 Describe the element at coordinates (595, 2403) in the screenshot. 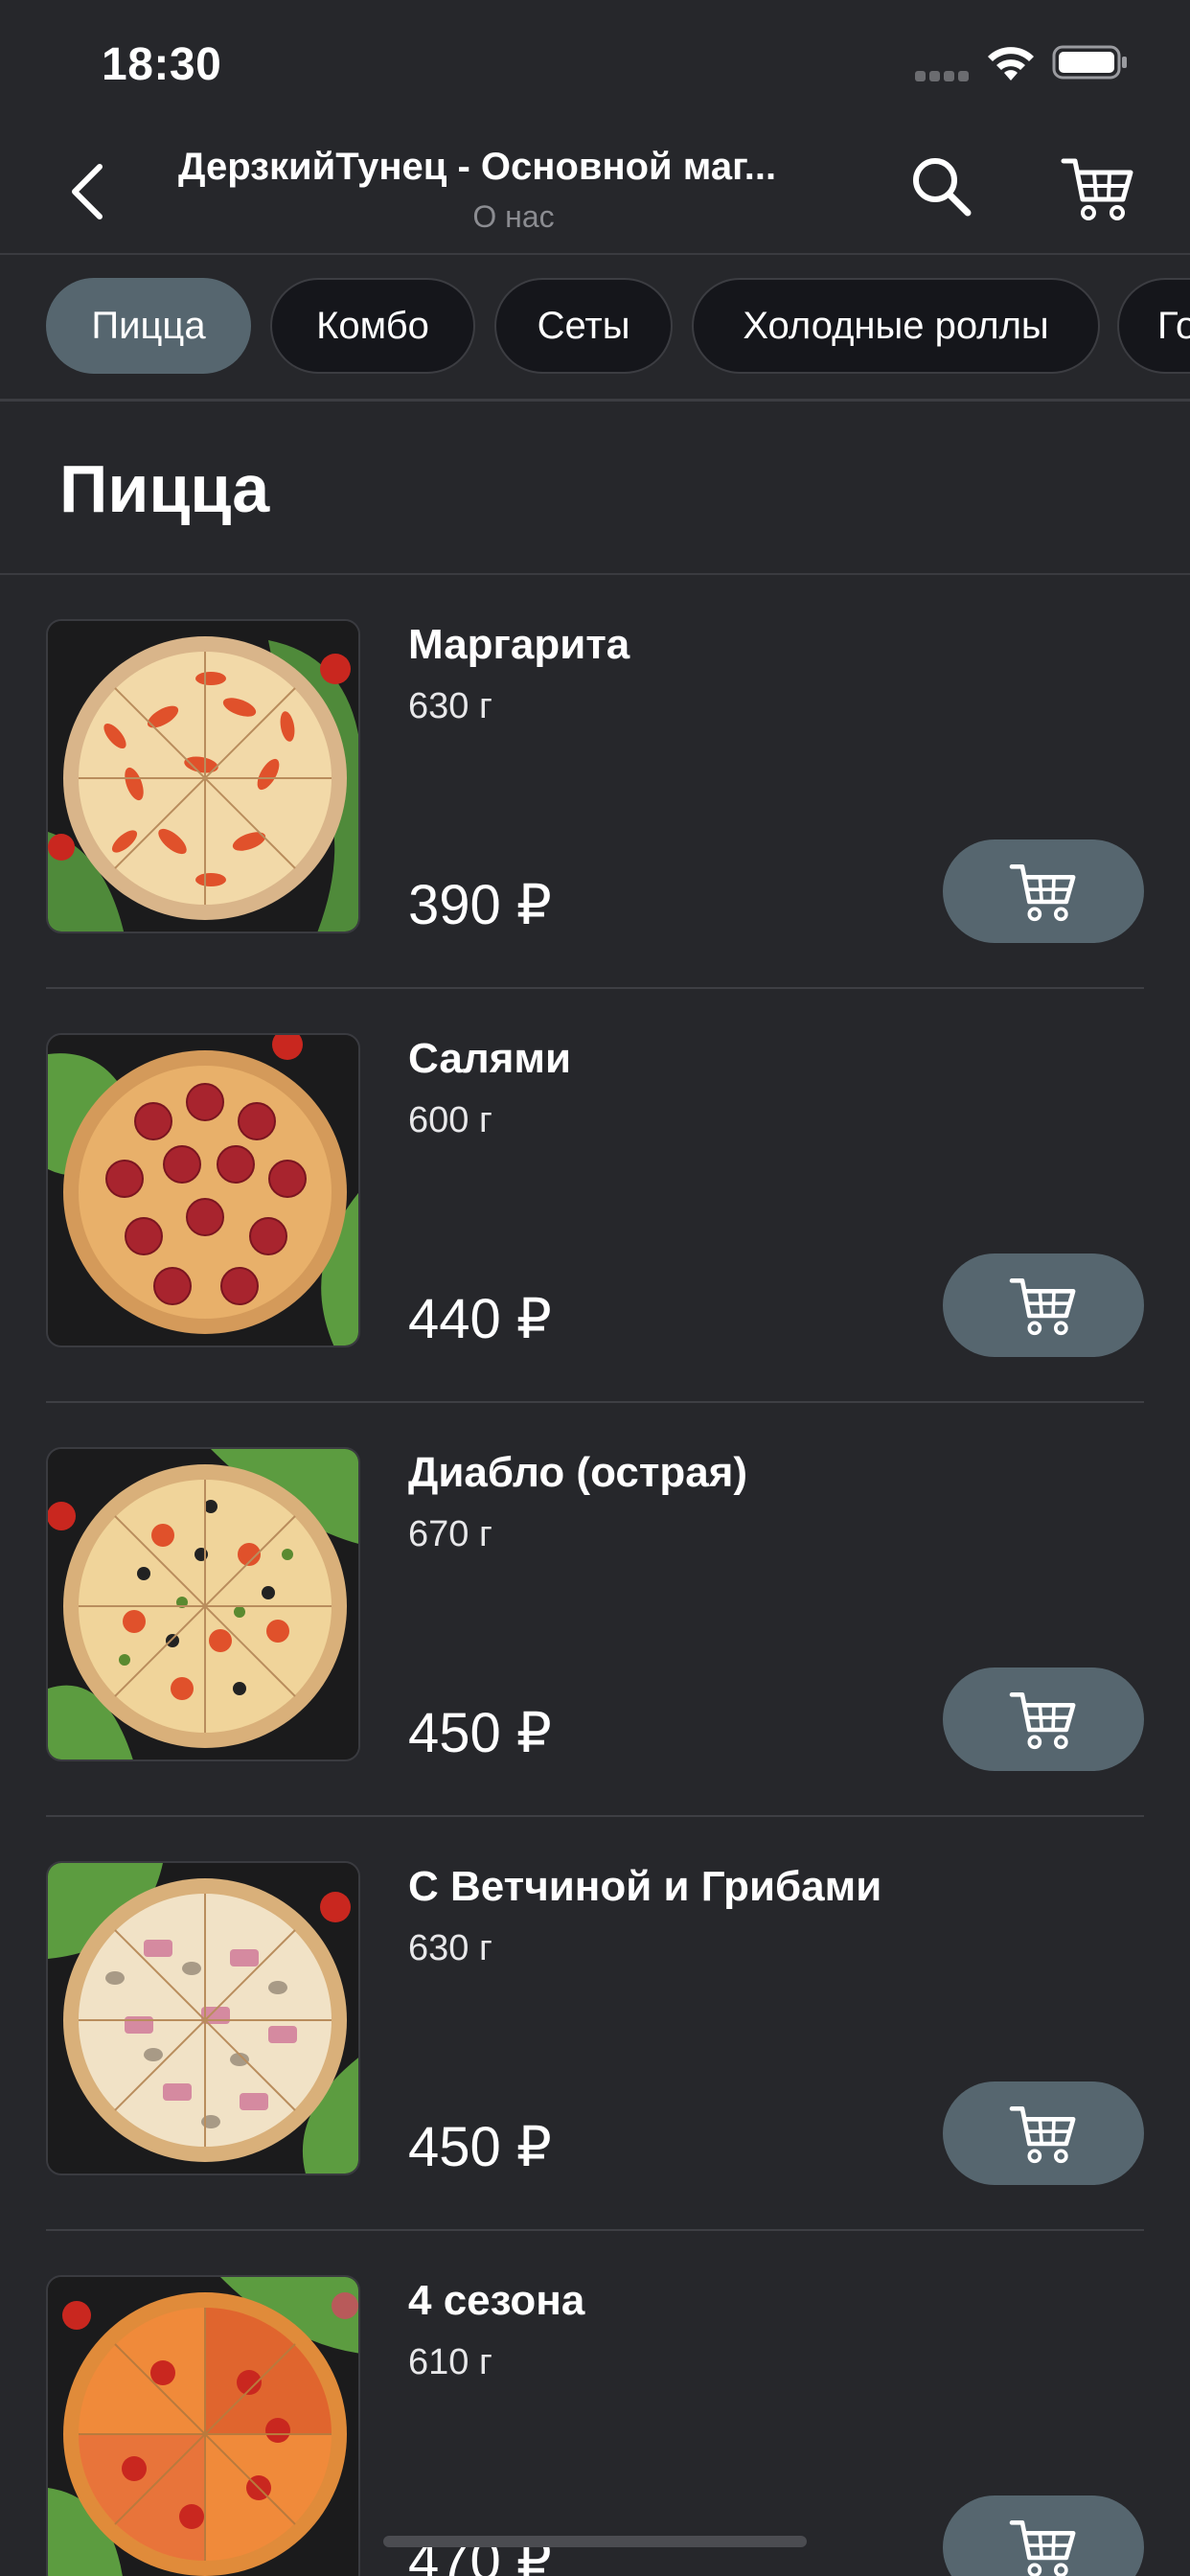

I see `product-item: 4 сезона 610 г 470 ₽` at that location.